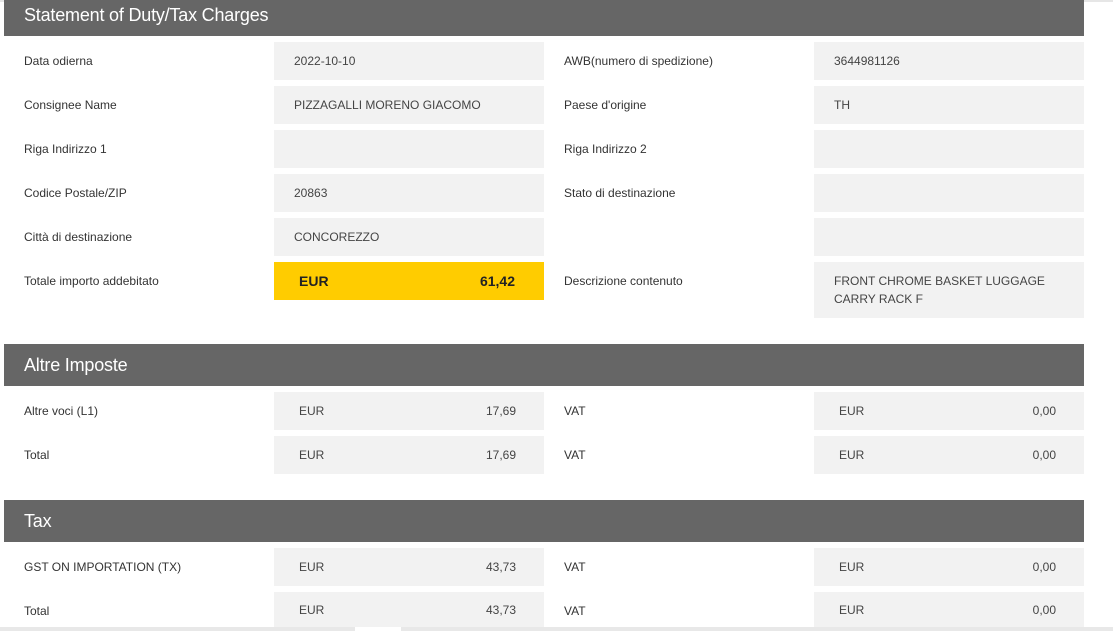 Image resolution: width=1113 pixels, height=631 pixels. What do you see at coordinates (638, 61) in the screenshot?
I see `awb-label: AWB(numero di spedizione)` at bounding box center [638, 61].